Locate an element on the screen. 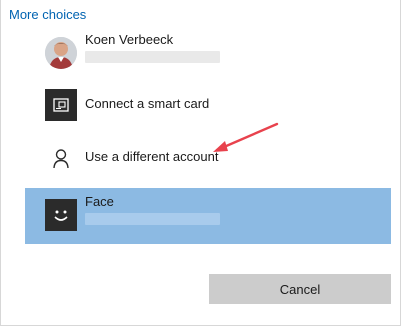 The height and width of the screenshot is (326, 401). more-choices-heading: More choices is located at coordinates (48, 14).